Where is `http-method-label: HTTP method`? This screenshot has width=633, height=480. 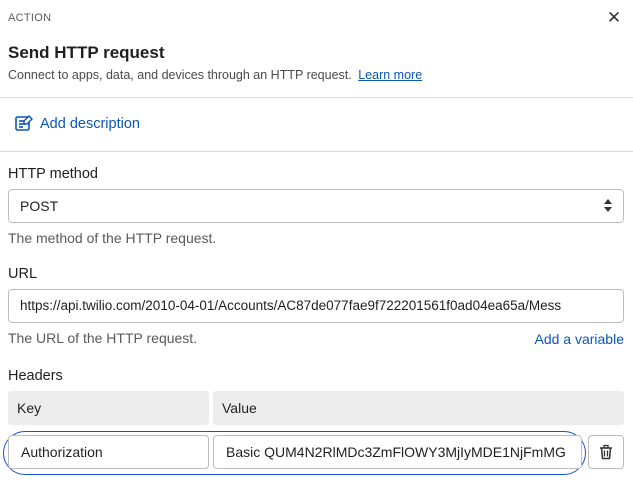
http-method-label: HTTP method is located at coordinates (53, 174).